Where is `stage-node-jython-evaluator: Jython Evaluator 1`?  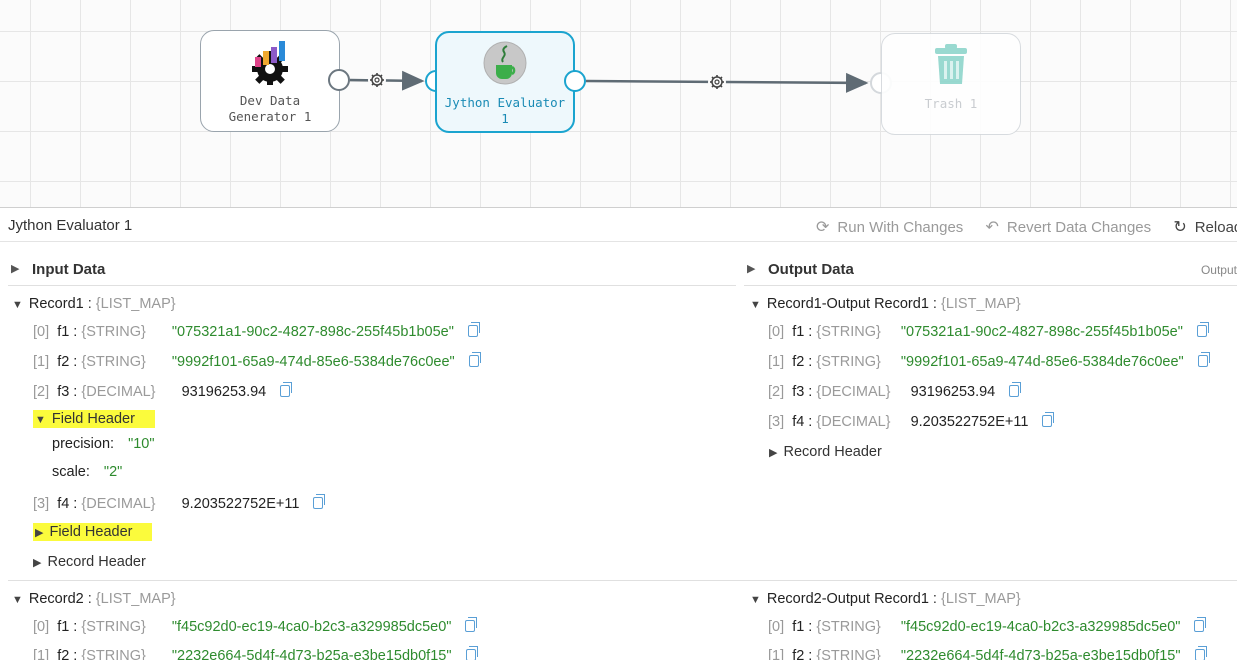 stage-node-jython-evaluator: Jython Evaluator 1 is located at coordinates (505, 82).